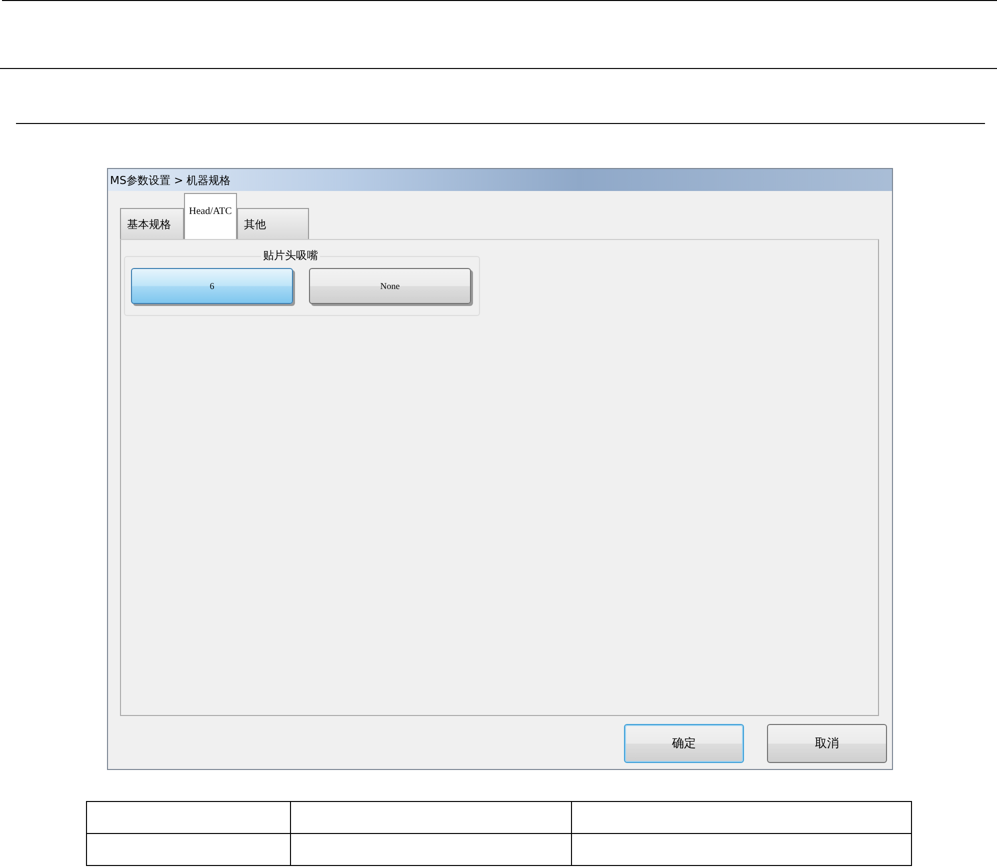 The width and height of the screenshot is (997, 868). What do you see at coordinates (152, 223) in the screenshot?
I see `tab: 基本规格` at bounding box center [152, 223].